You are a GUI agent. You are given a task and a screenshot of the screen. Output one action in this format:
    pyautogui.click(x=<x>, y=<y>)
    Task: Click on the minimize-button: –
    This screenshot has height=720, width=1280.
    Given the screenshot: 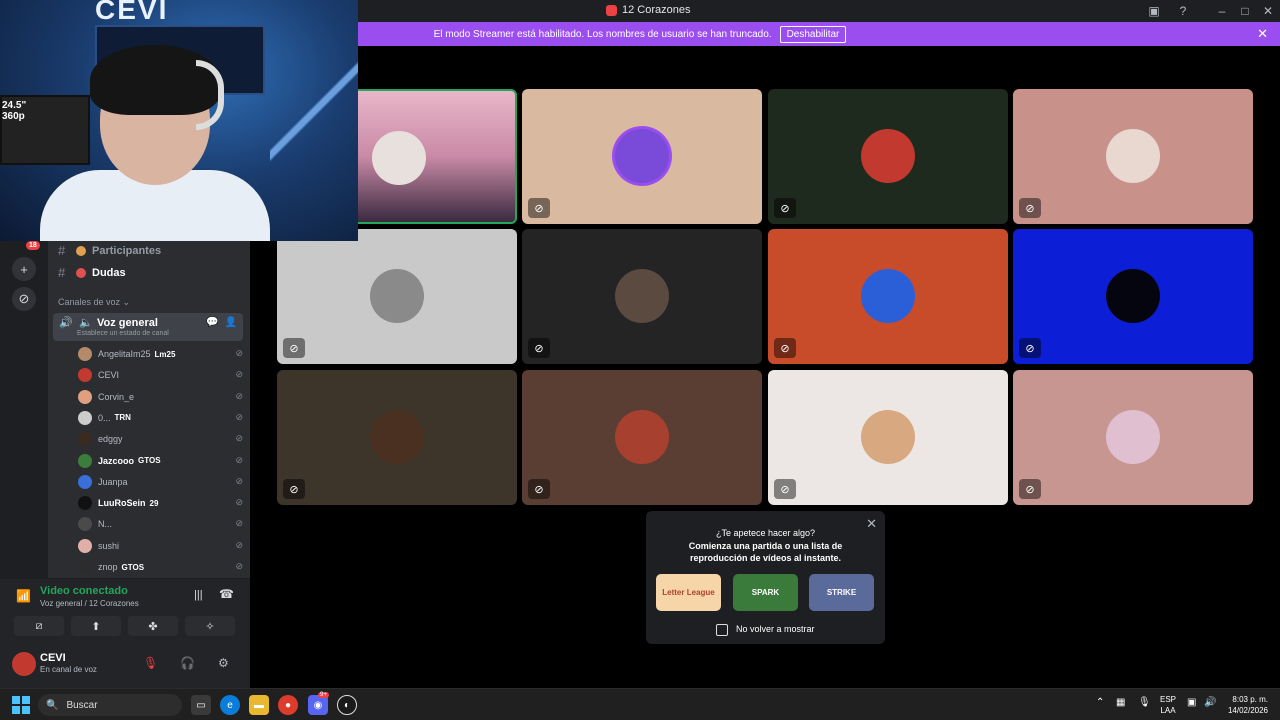 What is the action you would take?
    pyautogui.click(x=1222, y=11)
    